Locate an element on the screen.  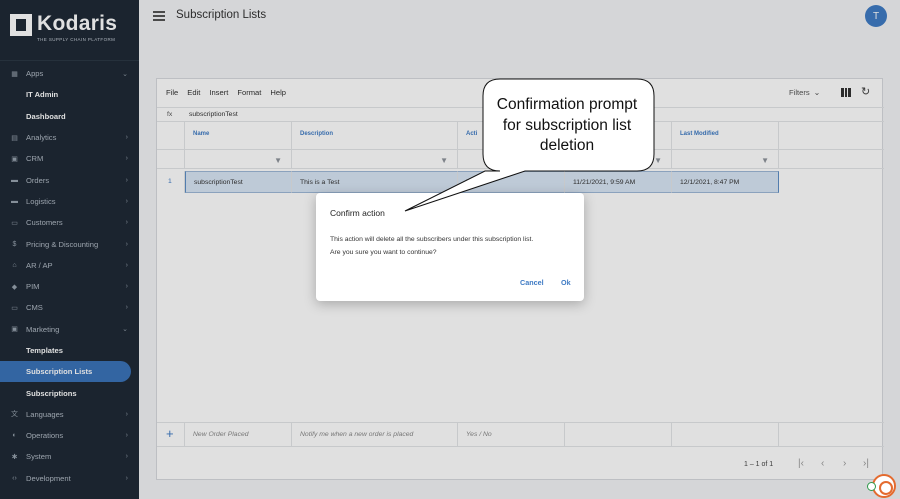
callout-line-1: Confirmation prompt is located at coordinates (567, 104).